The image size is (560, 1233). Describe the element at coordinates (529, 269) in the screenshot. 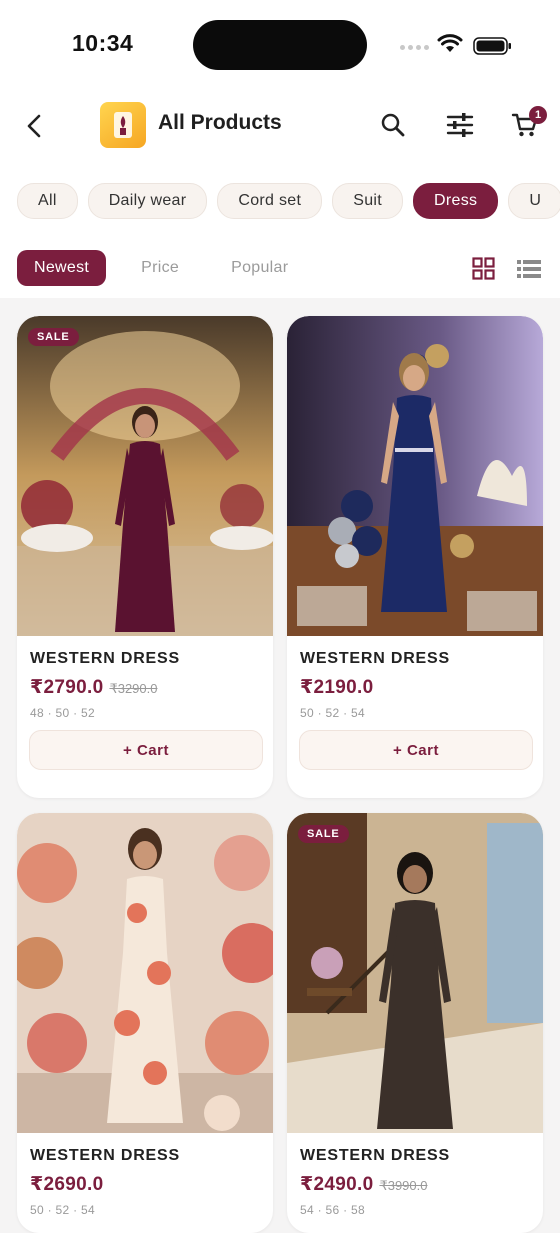

I see `list-view-icon` at that location.